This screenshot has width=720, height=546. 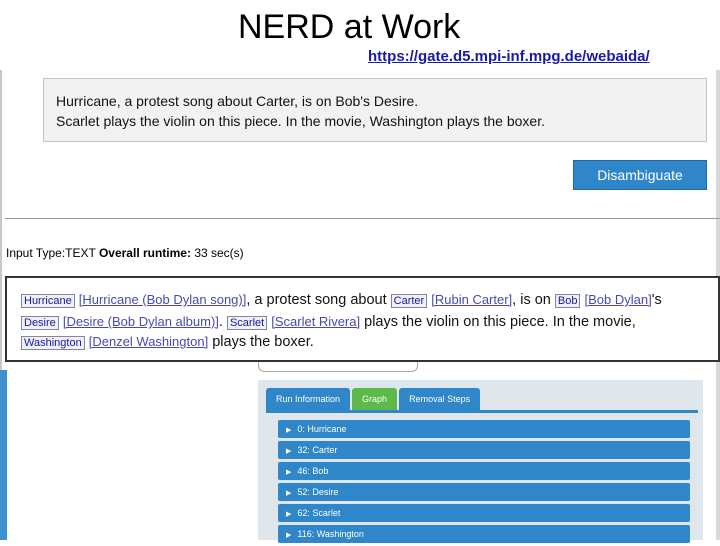 What do you see at coordinates (349, 27) in the screenshot?
I see `slide-title: NERD at Work` at bounding box center [349, 27].